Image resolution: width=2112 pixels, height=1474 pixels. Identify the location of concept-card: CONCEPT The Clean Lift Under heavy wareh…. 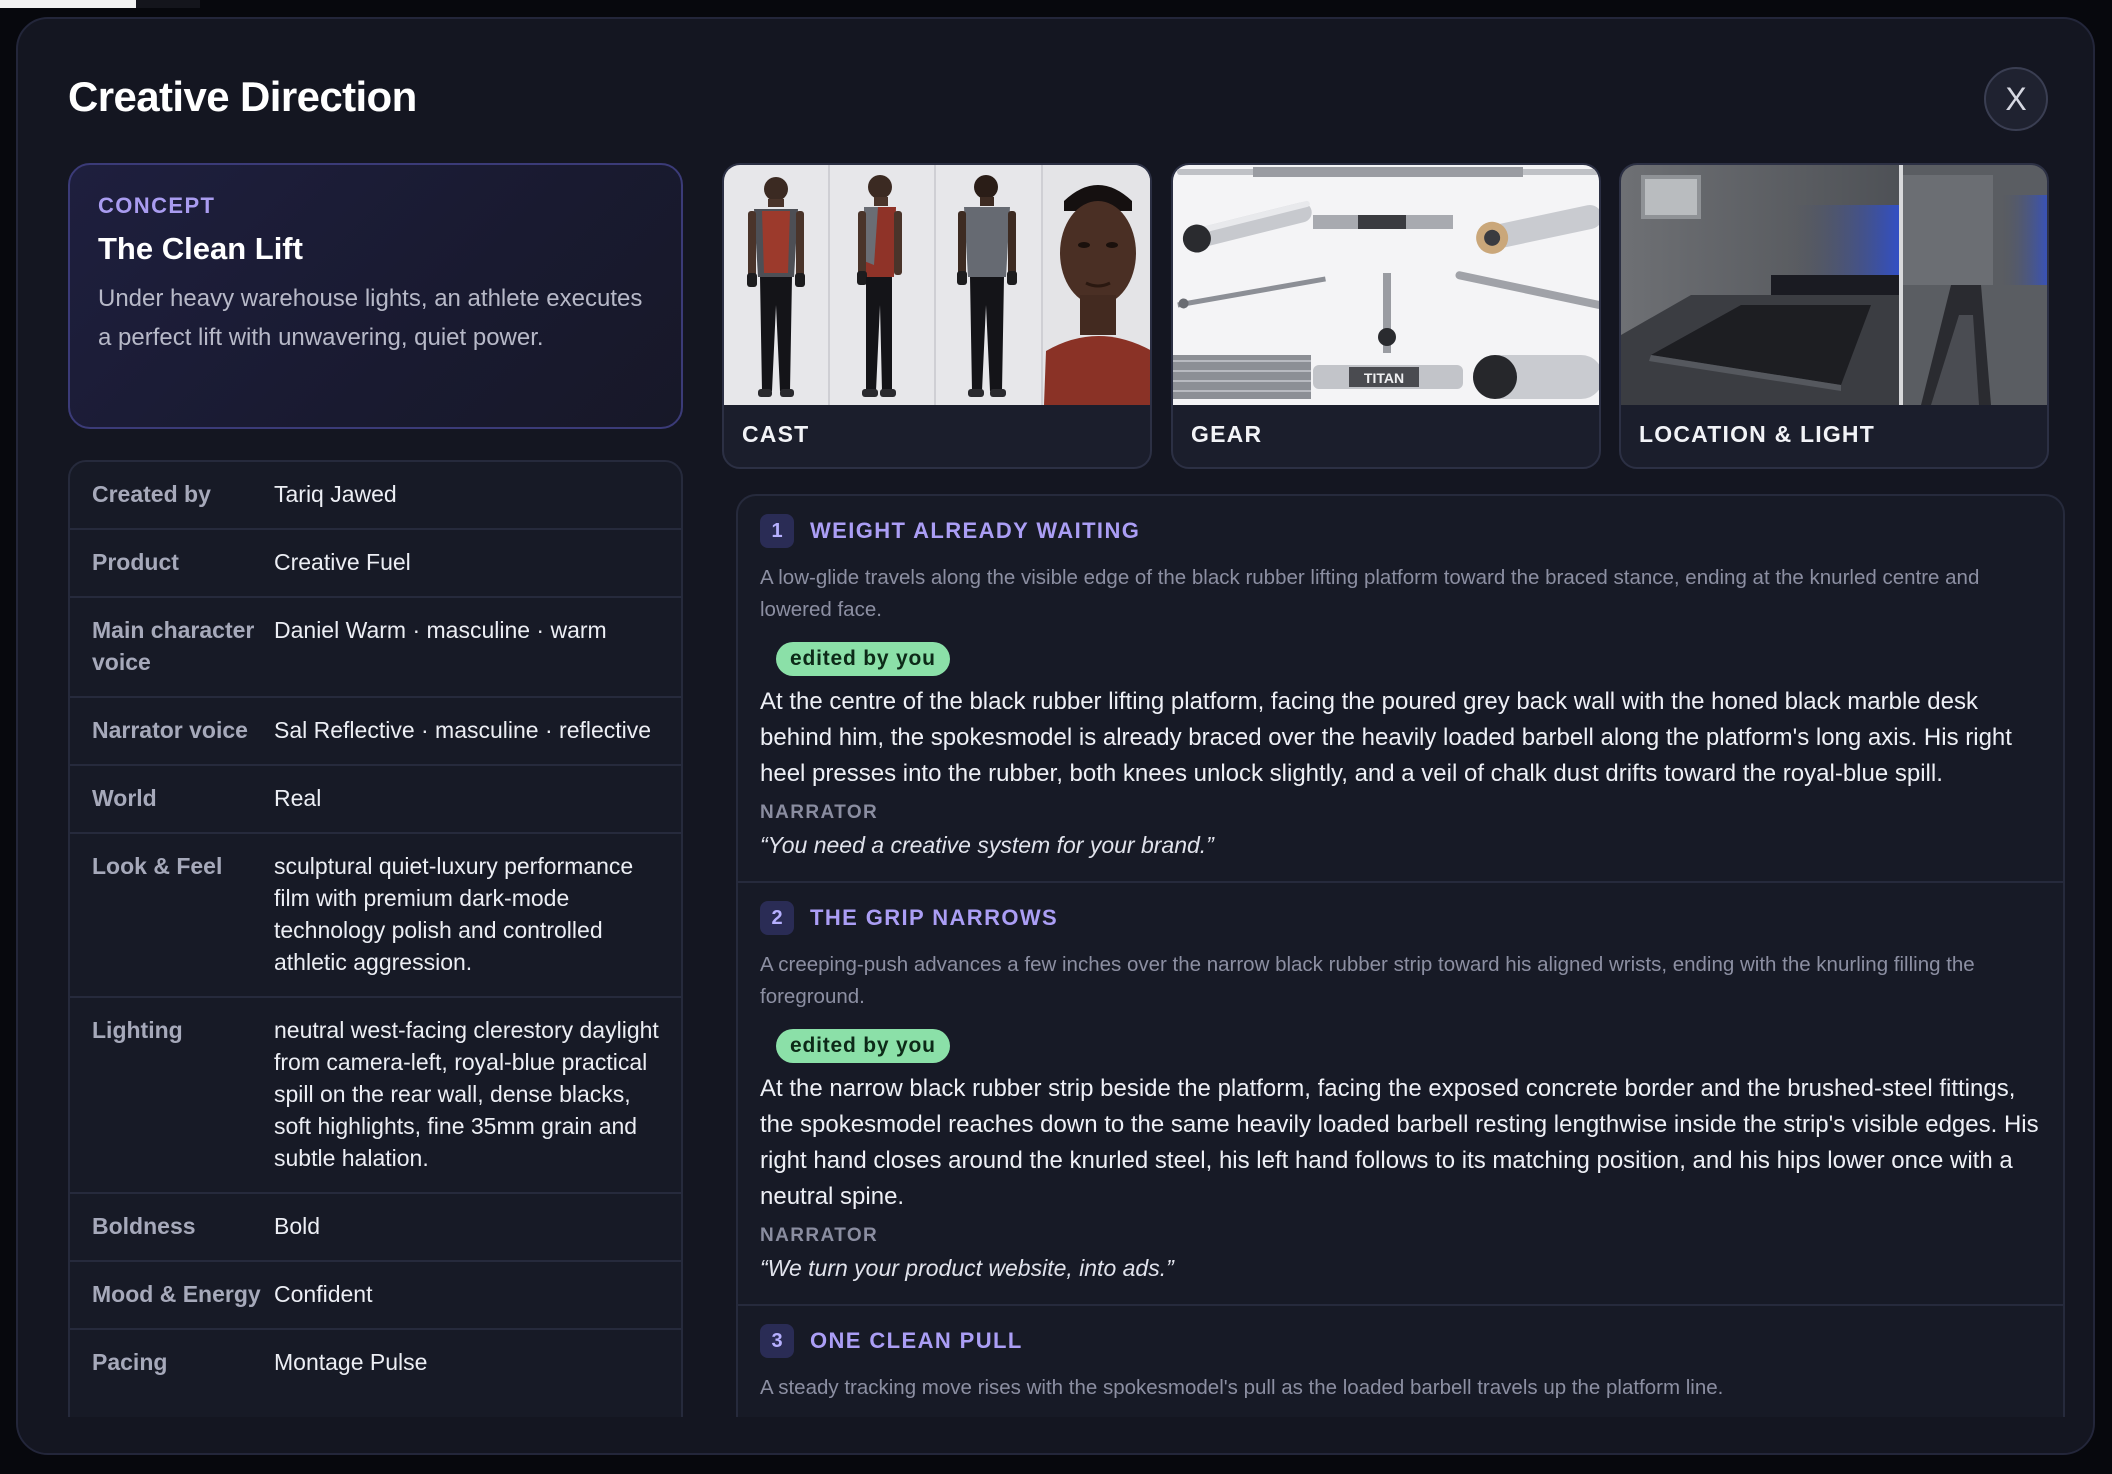
(375, 296).